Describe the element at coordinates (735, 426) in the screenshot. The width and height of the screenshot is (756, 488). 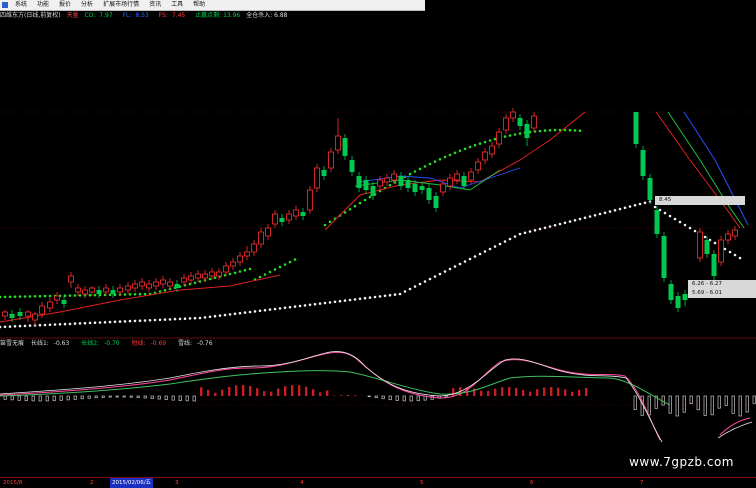
I see `indicator-line-pink-tail` at that location.